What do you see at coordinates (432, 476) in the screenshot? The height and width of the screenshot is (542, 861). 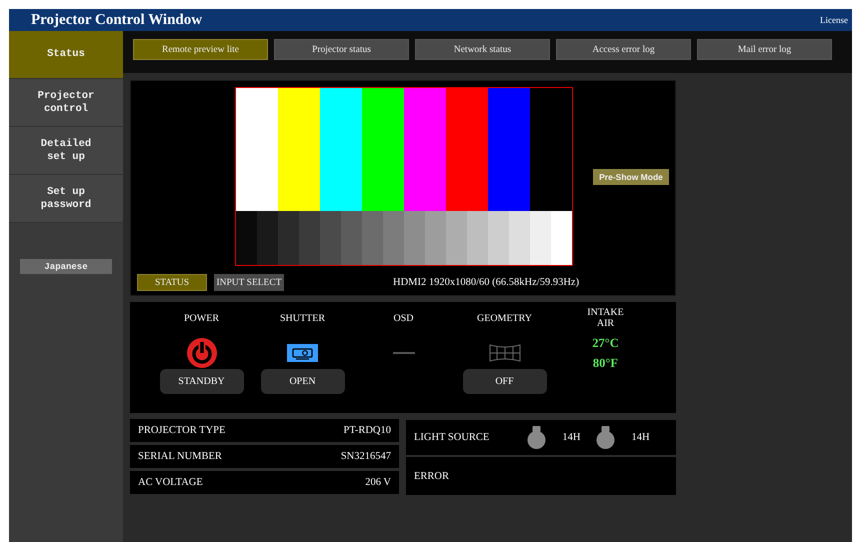 I see `error-label: ERROR` at bounding box center [432, 476].